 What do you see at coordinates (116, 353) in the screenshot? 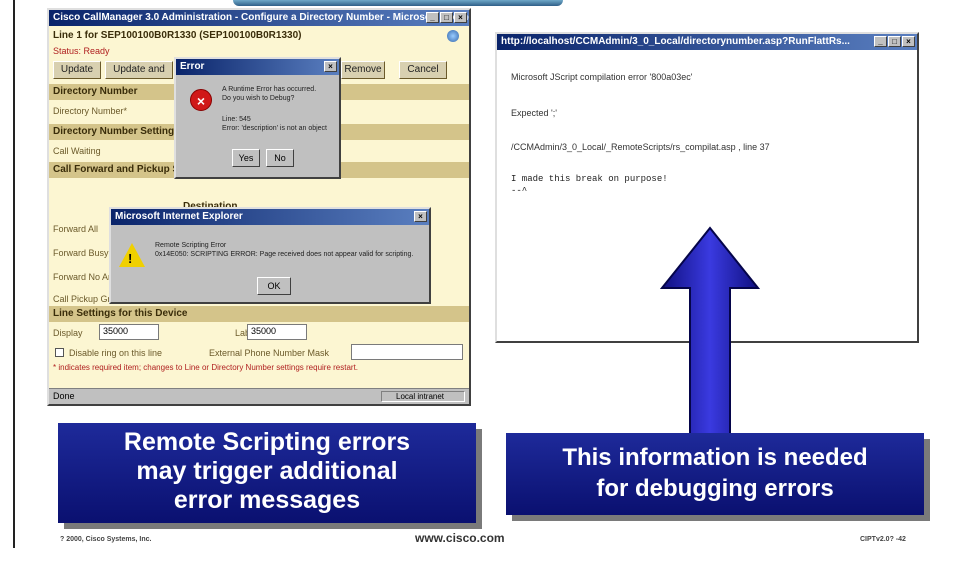
I see `disable-ring-label: Disable ring on this line` at bounding box center [116, 353].